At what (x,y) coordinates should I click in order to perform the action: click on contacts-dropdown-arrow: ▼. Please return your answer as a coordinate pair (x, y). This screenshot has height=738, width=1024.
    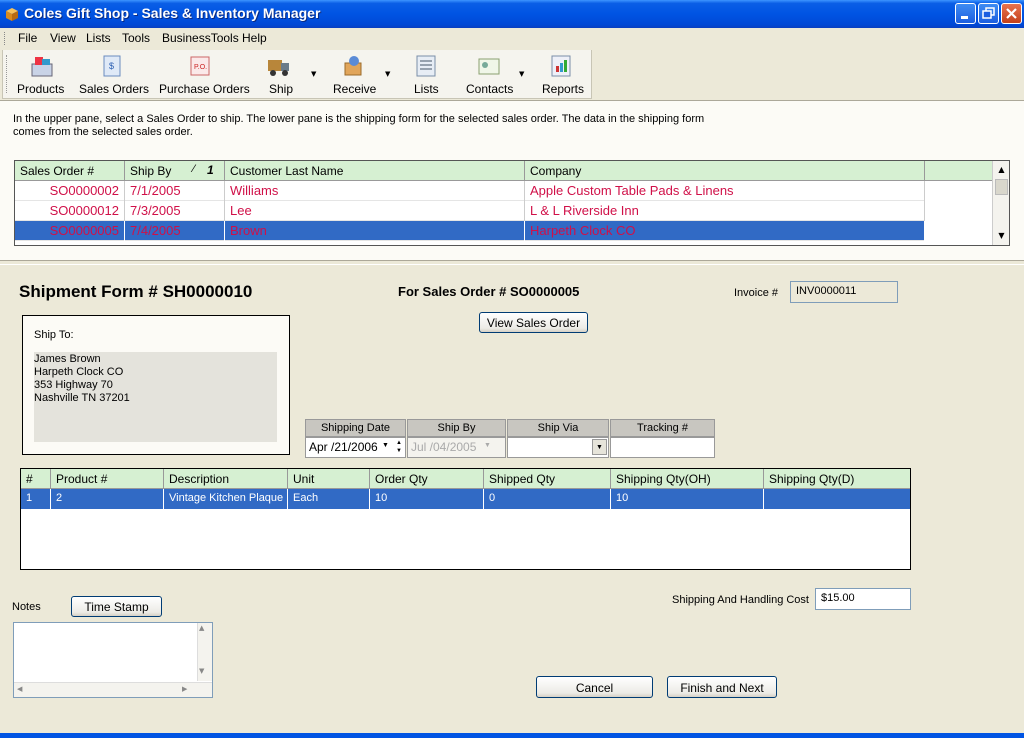
    Looking at the image, I should click on (521, 74).